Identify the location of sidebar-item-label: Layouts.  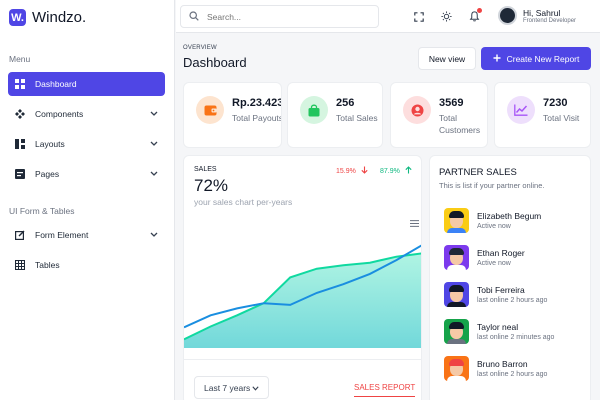
(50, 144).